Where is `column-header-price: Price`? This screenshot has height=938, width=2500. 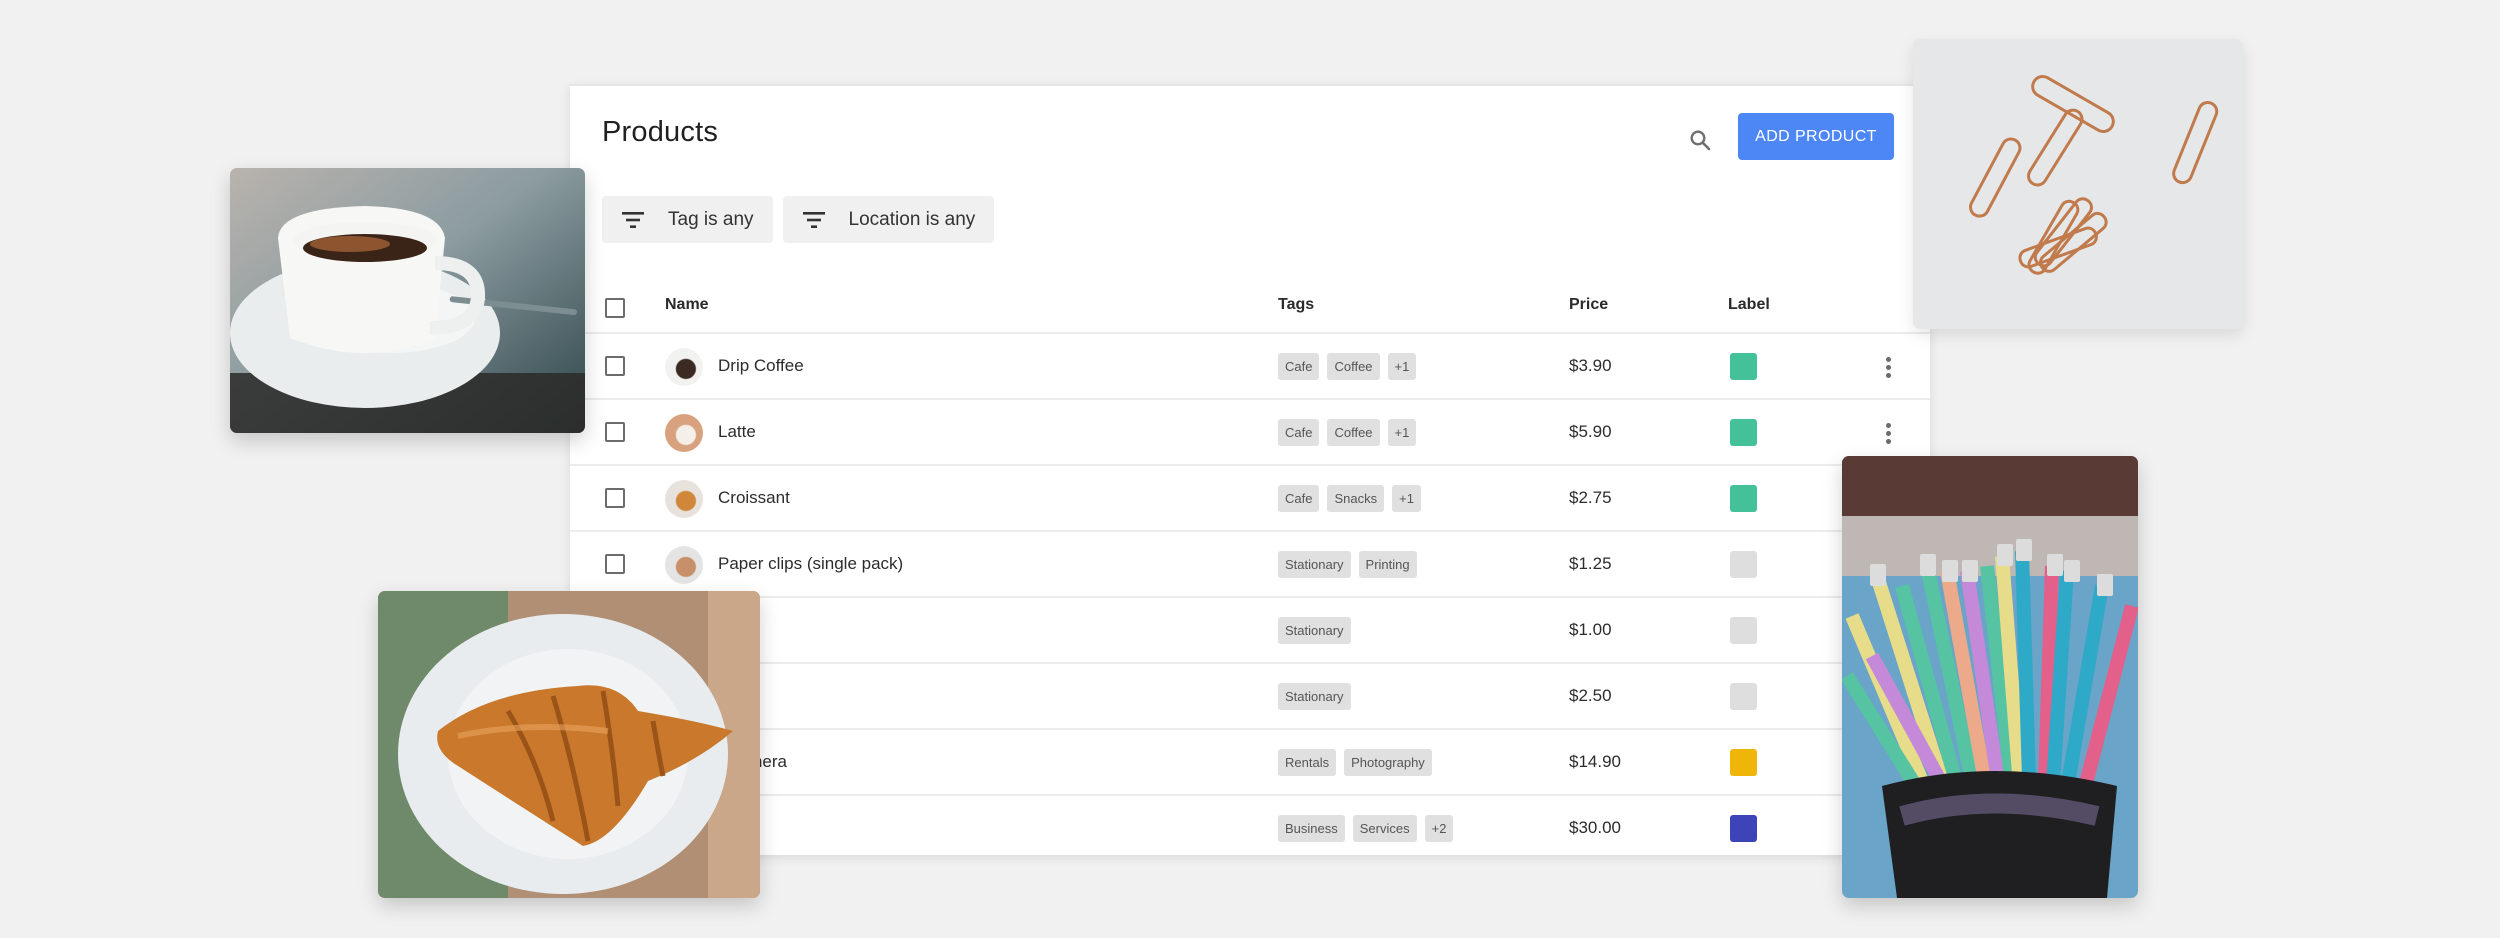 column-header-price: Price is located at coordinates (1588, 305).